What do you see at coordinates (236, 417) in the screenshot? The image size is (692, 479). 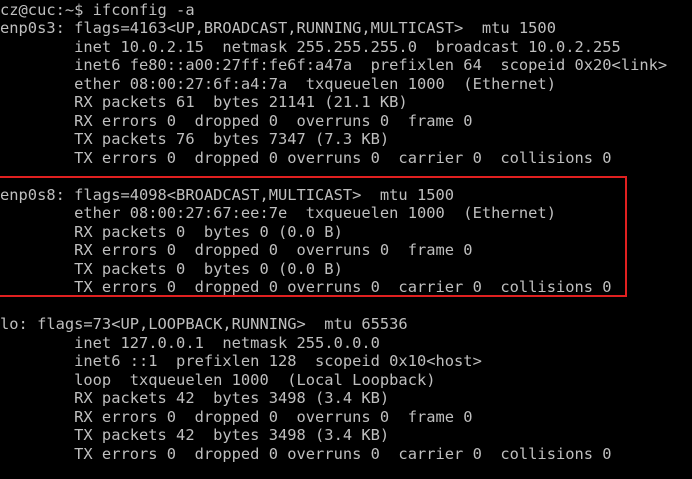 I see `lo-rx-errors-line: RX errors 0 dropped 0 overruns 0 frame 0` at bounding box center [236, 417].